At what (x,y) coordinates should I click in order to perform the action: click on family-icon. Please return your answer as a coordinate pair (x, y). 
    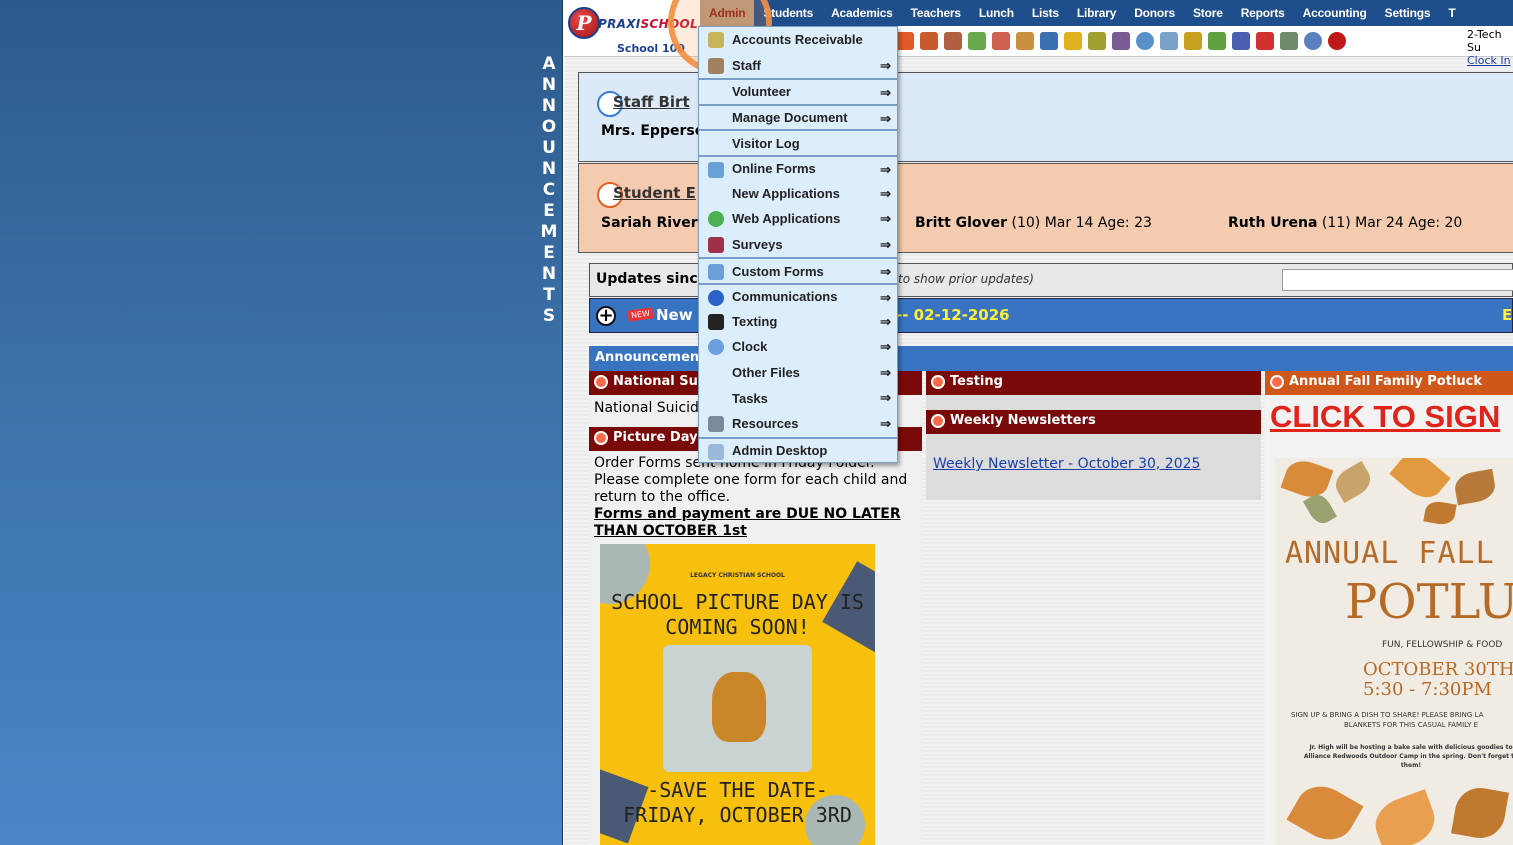
    Looking at the image, I should click on (1001, 41).